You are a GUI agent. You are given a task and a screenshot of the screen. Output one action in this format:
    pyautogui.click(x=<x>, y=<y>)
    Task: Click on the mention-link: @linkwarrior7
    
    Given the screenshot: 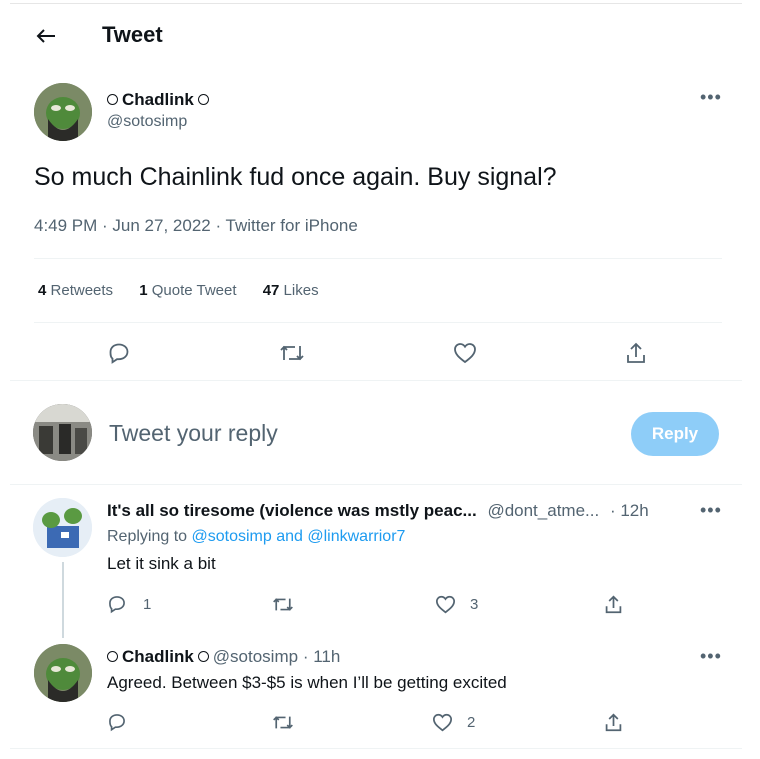 What is the action you would take?
    pyautogui.click(x=356, y=536)
    